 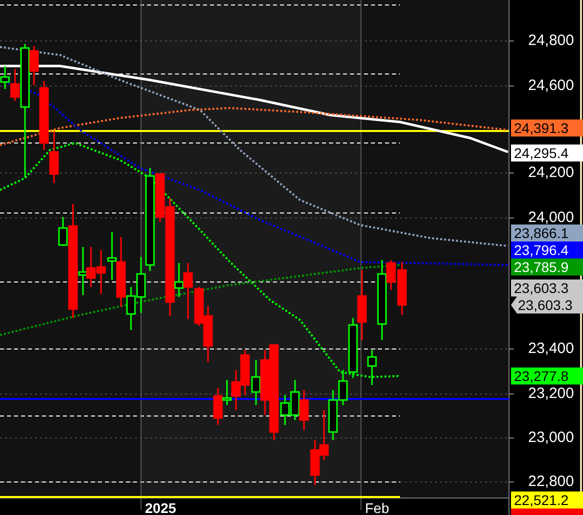 I want to click on price-axis-label: 23,400, so click(x=551, y=348).